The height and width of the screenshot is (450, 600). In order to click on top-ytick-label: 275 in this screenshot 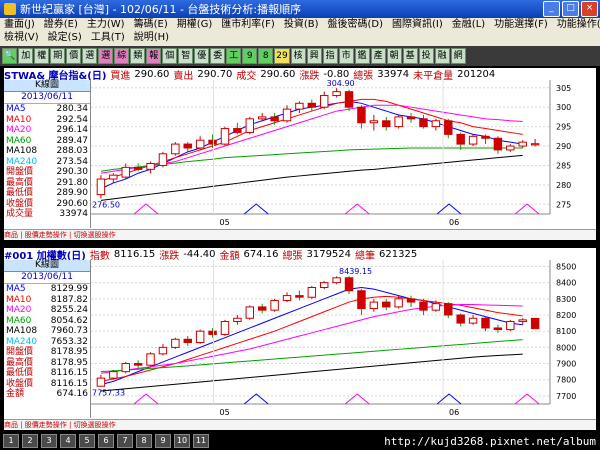, I will do `click(563, 204)`.